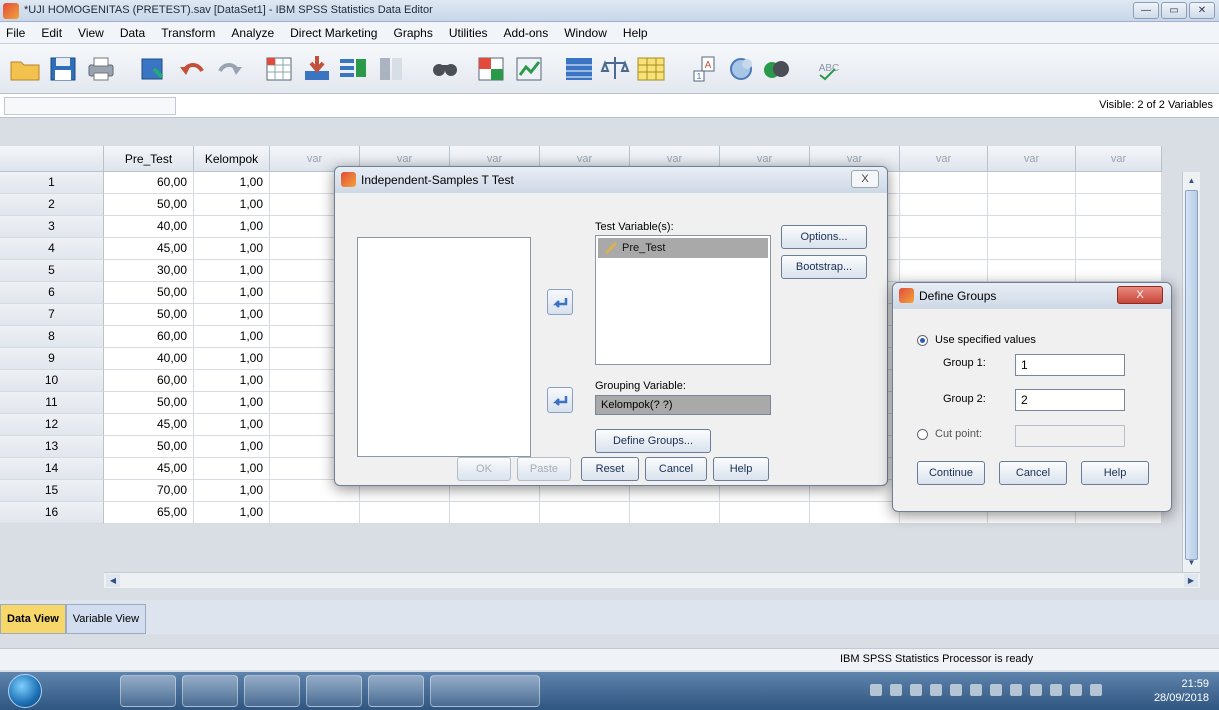 This screenshot has width=1219, height=710. I want to click on select-cases-icon: A1, so click(705, 69).